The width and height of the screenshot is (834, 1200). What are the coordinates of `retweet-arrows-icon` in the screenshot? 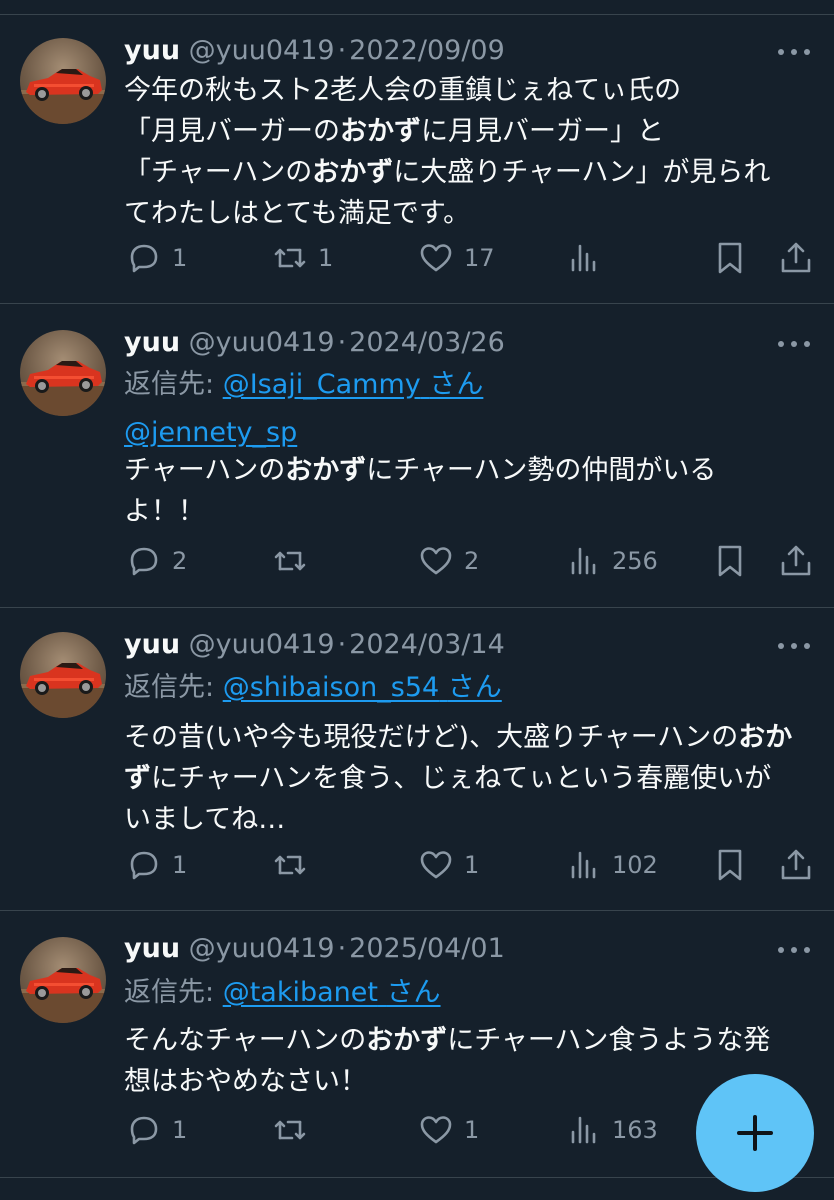 It's located at (290, 258).